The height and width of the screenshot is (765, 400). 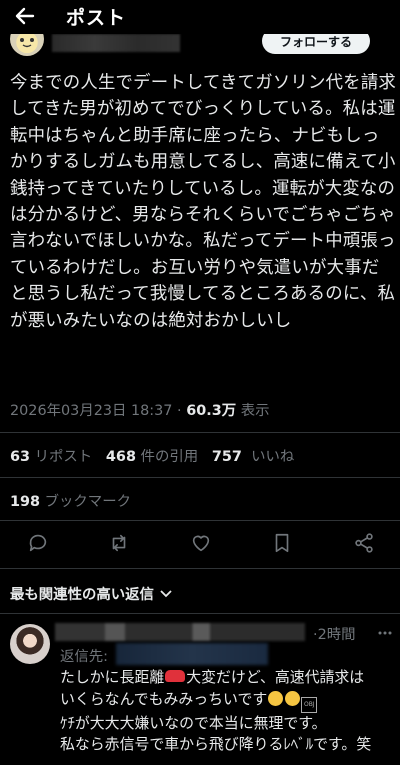 I want to click on like-icon, so click(x=201, y=543).